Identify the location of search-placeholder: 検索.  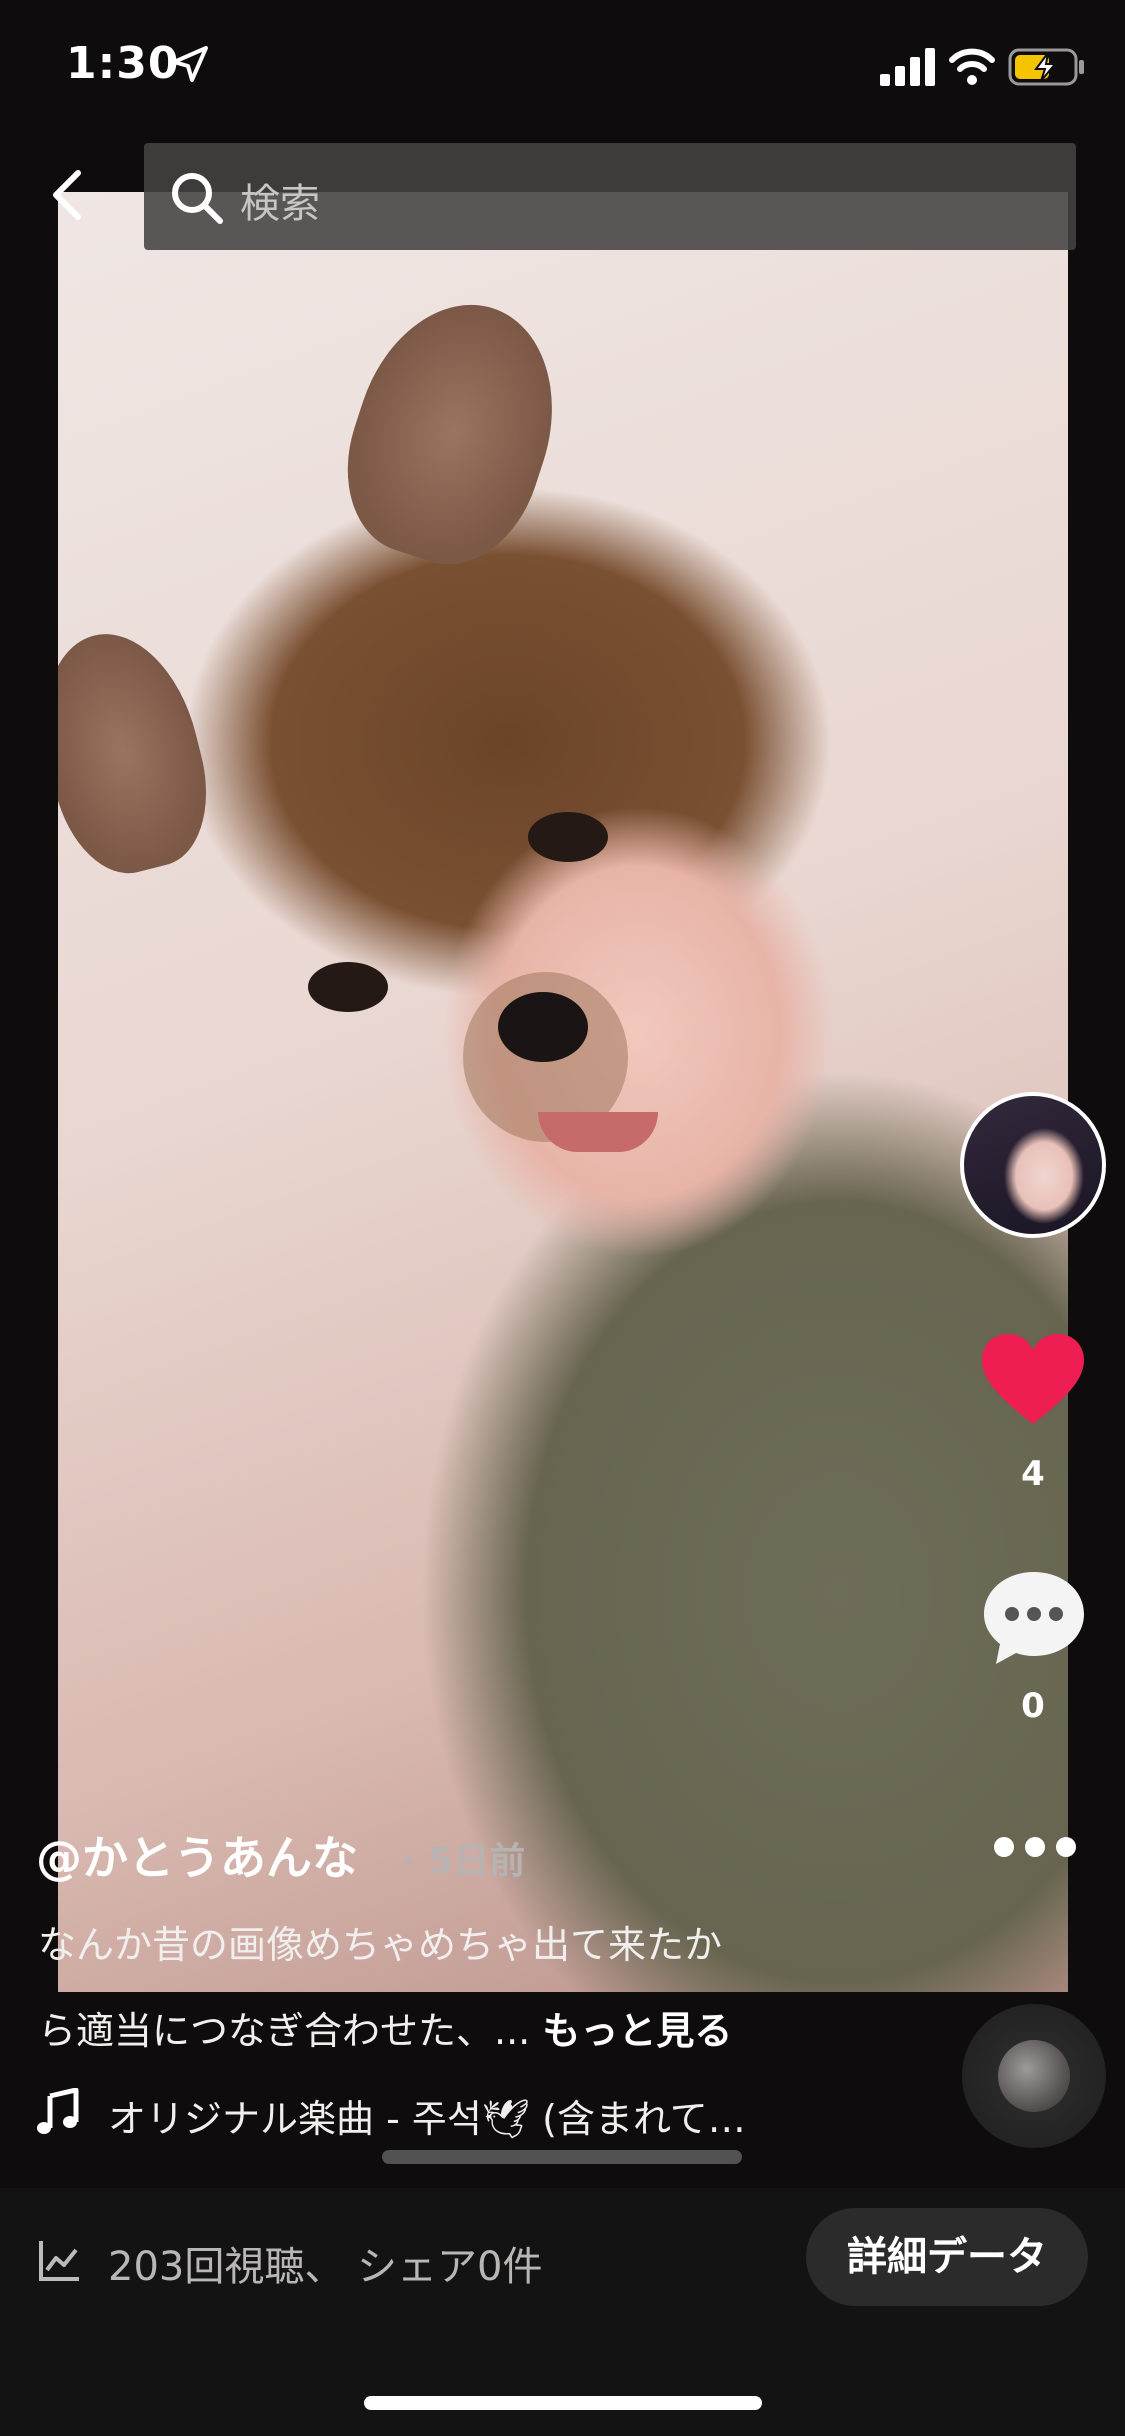
(280, 204).